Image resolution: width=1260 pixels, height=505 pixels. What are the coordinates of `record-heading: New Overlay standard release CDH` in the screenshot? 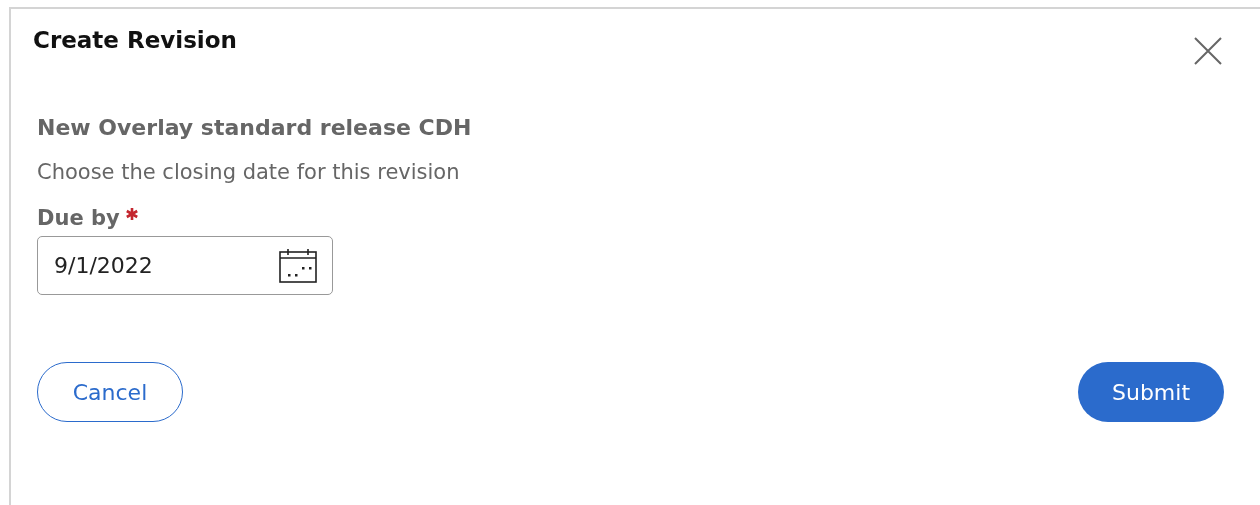 It's located at (255, 127).